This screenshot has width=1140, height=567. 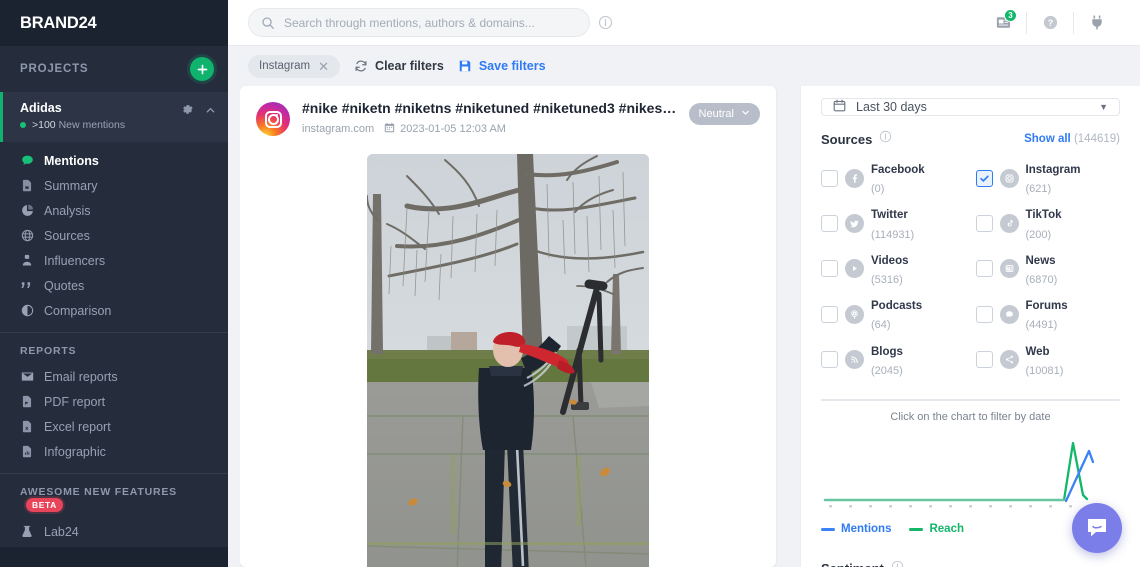 I want to click on sidebar-item-comparison: Comparison, so click(x=114, y=310).